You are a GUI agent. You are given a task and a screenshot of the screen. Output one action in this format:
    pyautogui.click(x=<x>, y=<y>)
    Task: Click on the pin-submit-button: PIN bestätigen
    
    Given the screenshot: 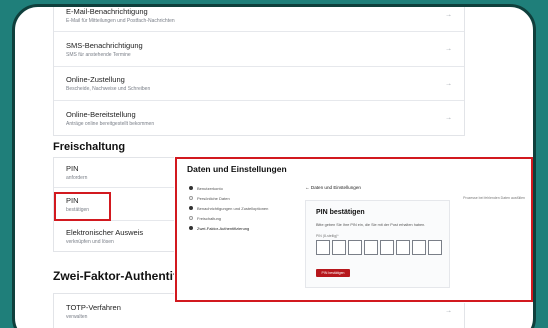 What is the action you would take?
    pyautogui.click(x=333, y=273)
    